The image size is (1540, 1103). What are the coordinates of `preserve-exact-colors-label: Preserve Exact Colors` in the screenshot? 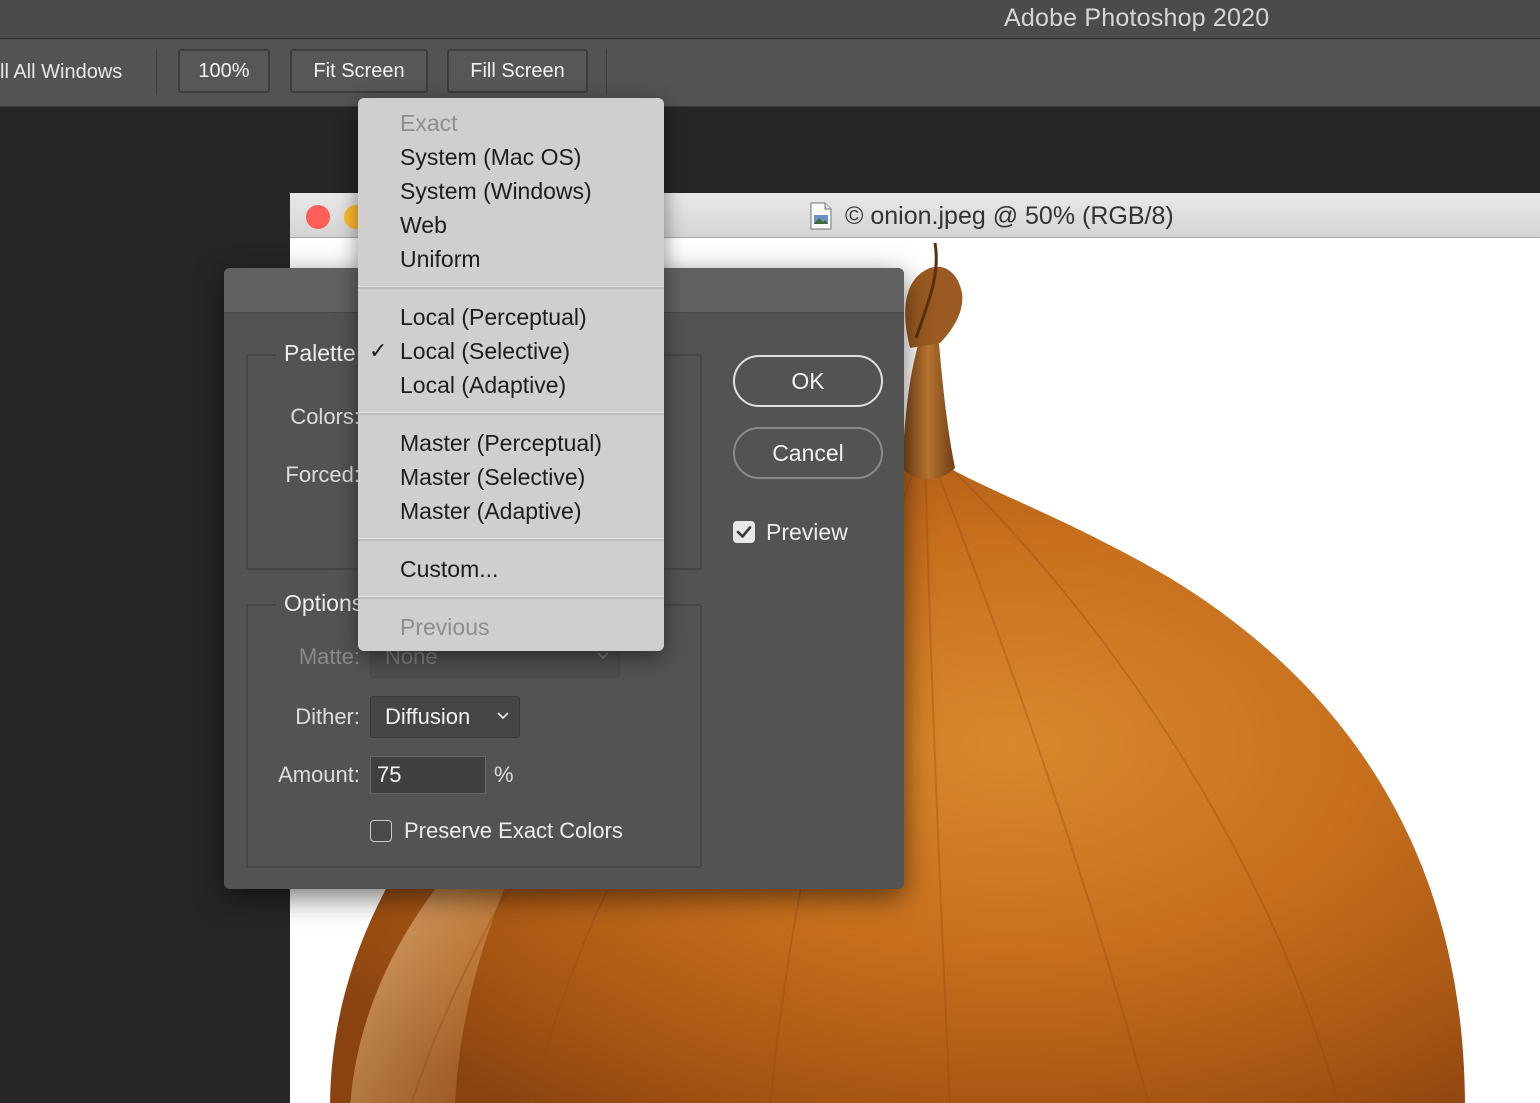 It's located at (513, 830).